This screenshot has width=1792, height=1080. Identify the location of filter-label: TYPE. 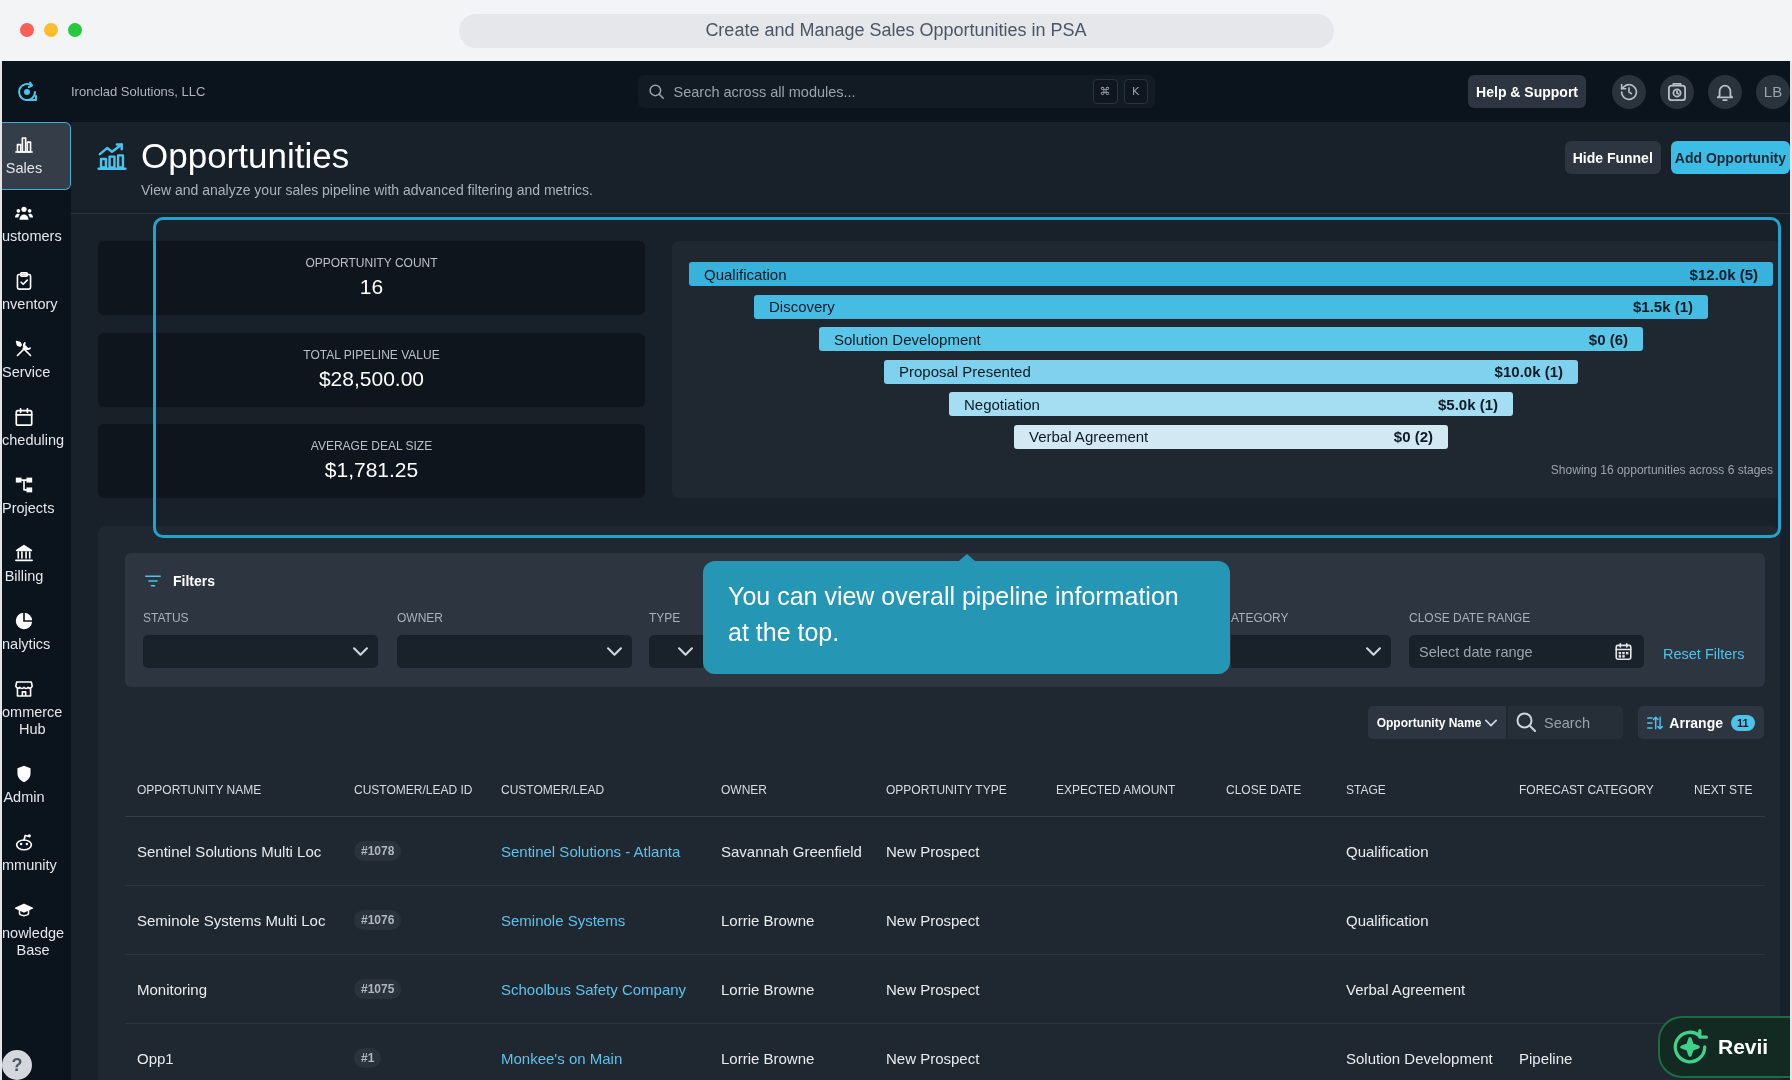
(665, 618).